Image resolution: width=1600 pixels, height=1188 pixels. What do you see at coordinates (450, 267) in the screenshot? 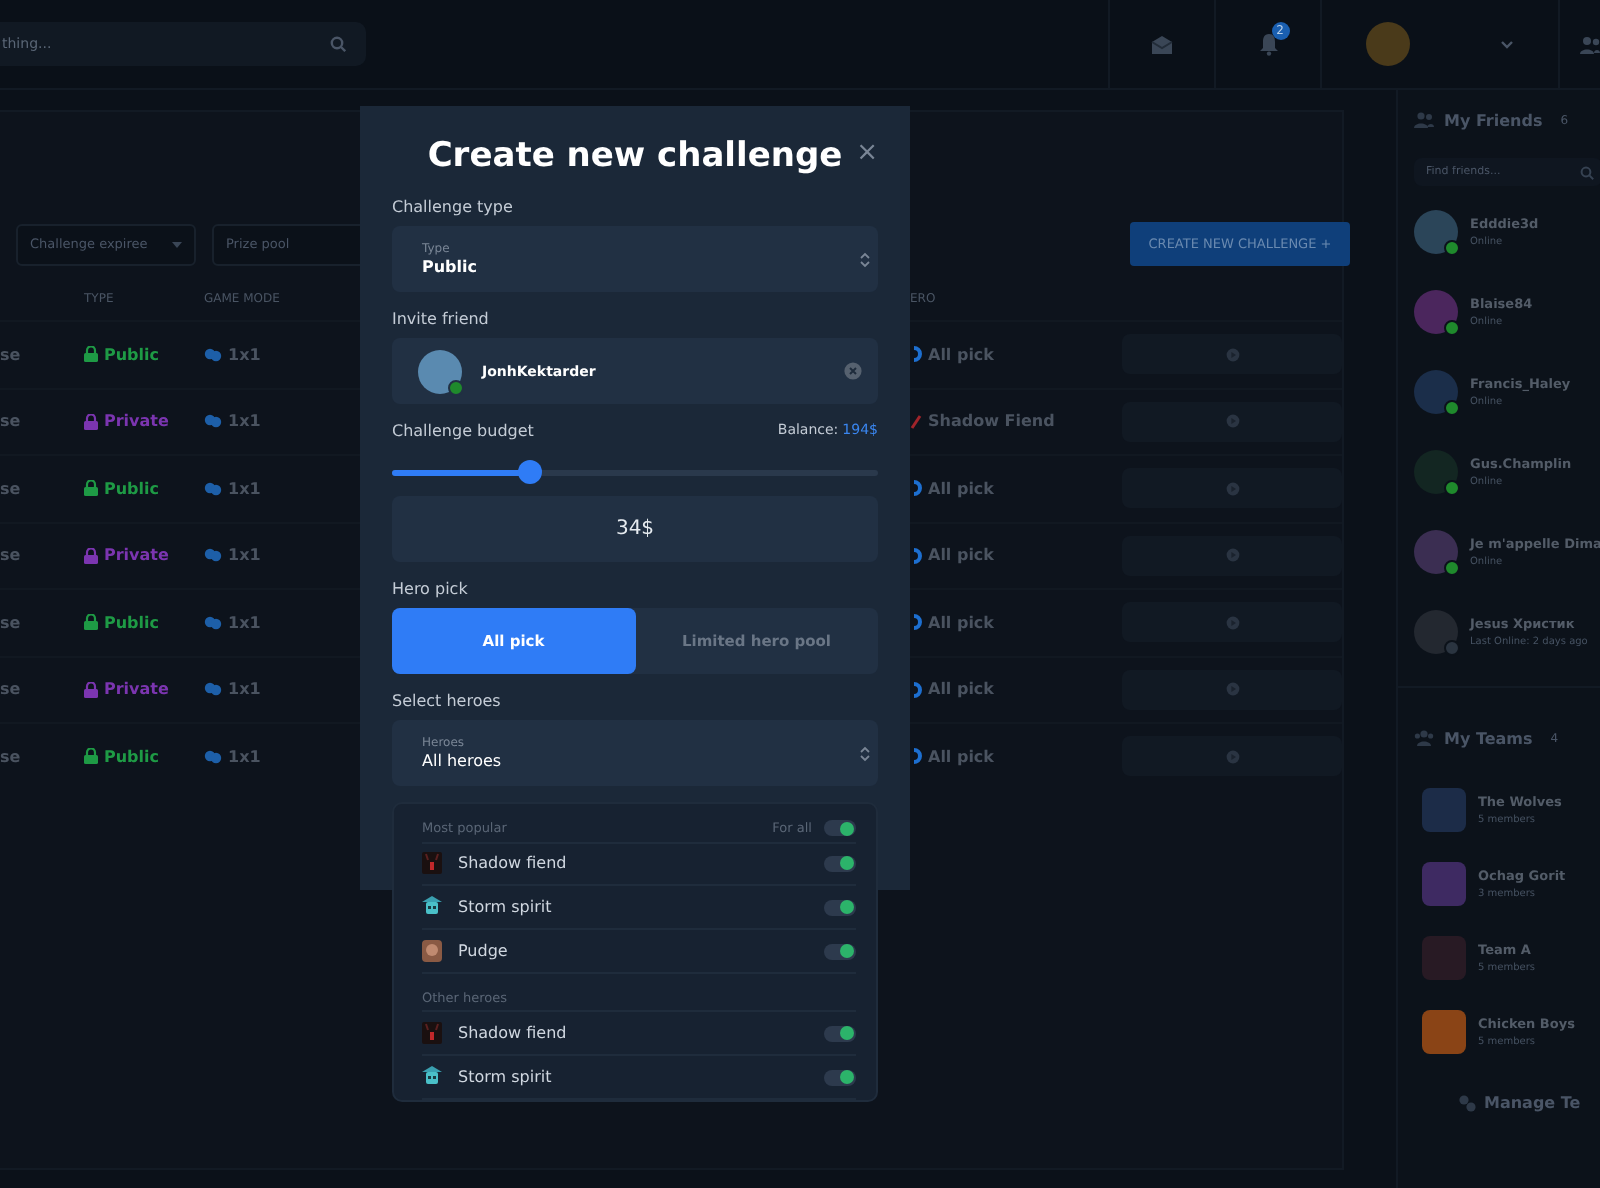
I see `select-value: Public` at bounding box center [450, 267].